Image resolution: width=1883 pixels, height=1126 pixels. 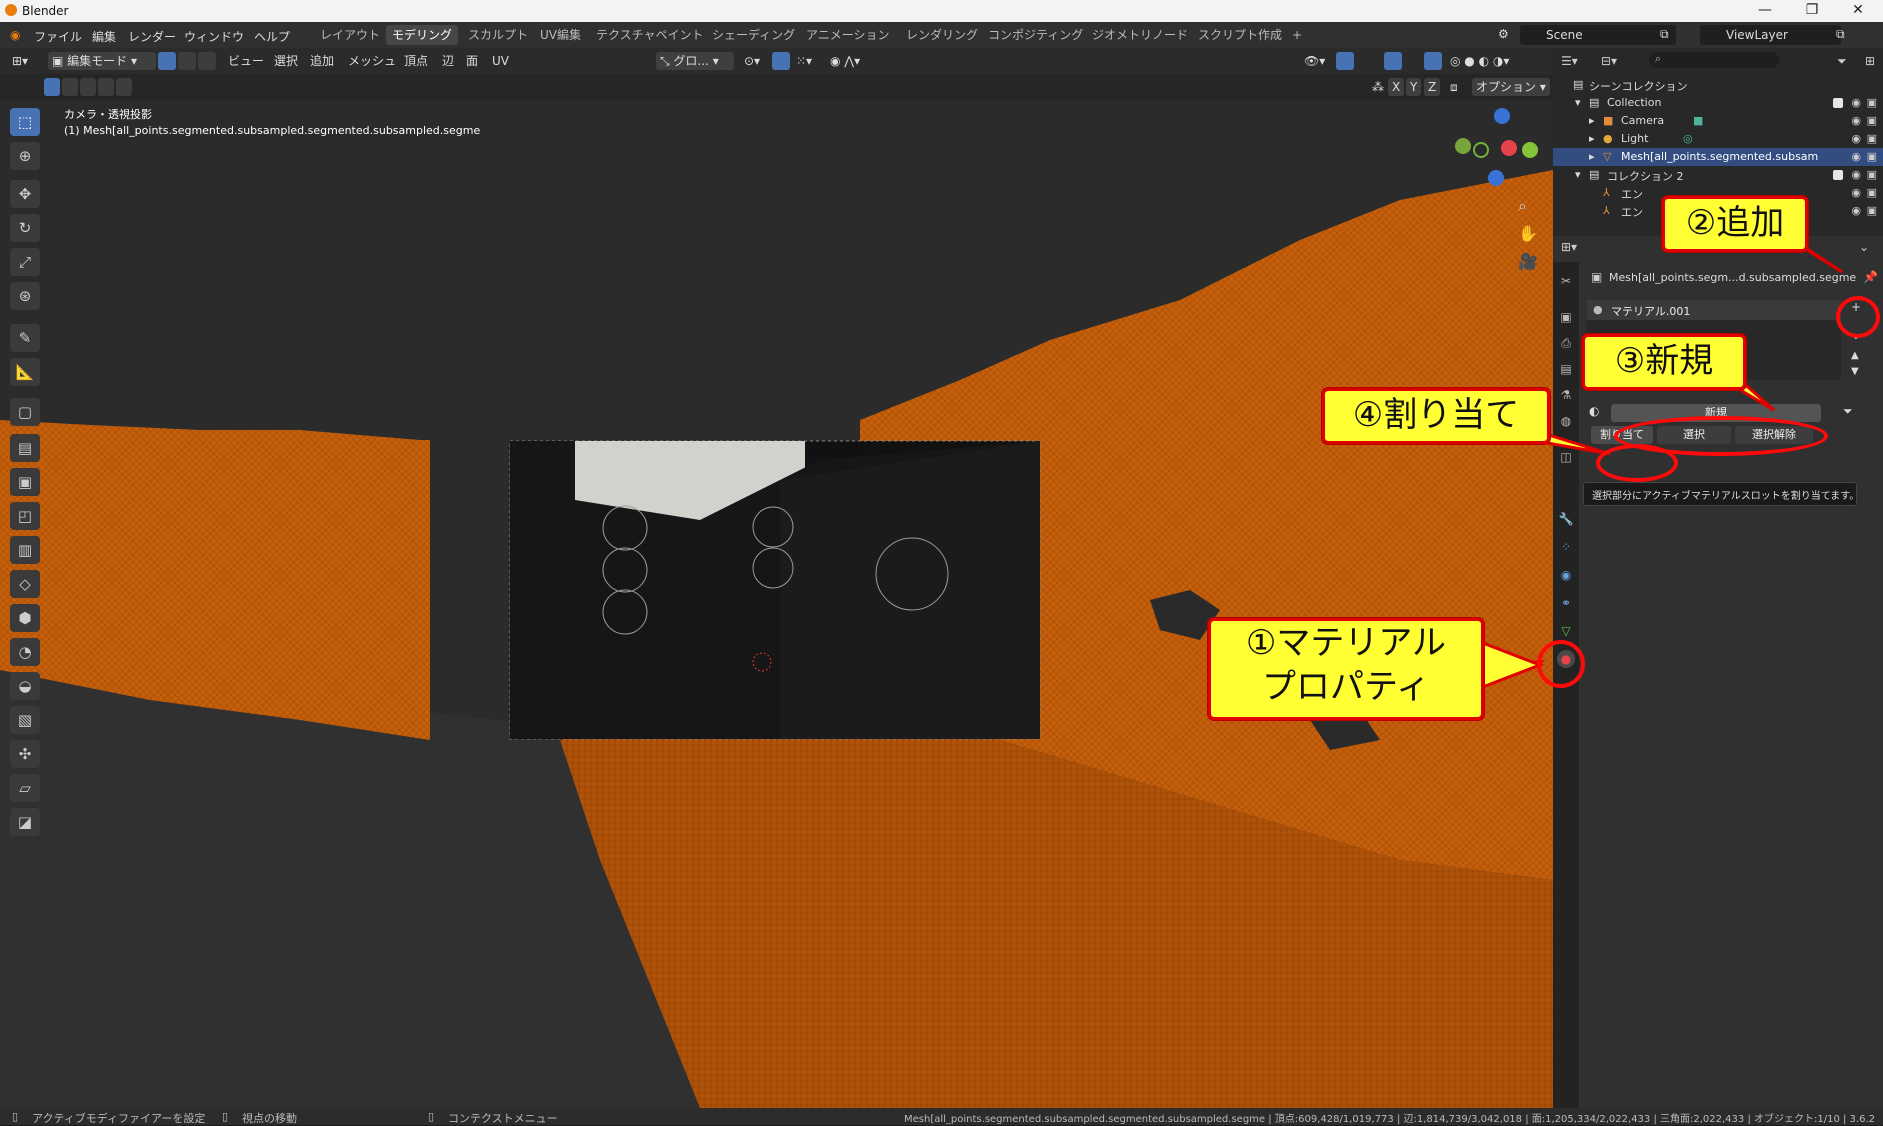 I want to click on callout-assign: ④割り当て, so click(x=1436, y=416).